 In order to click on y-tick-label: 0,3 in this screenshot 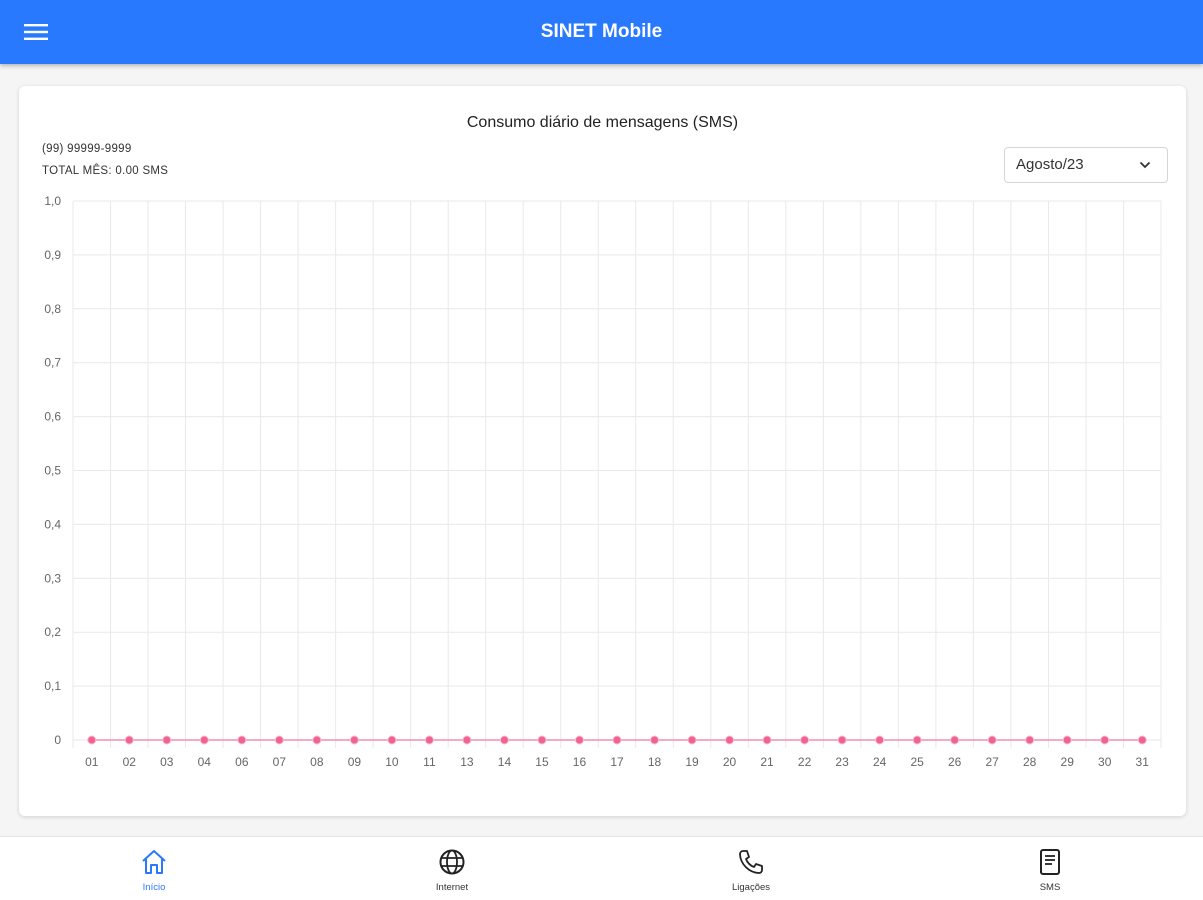, I will do `click(52, 578)`.